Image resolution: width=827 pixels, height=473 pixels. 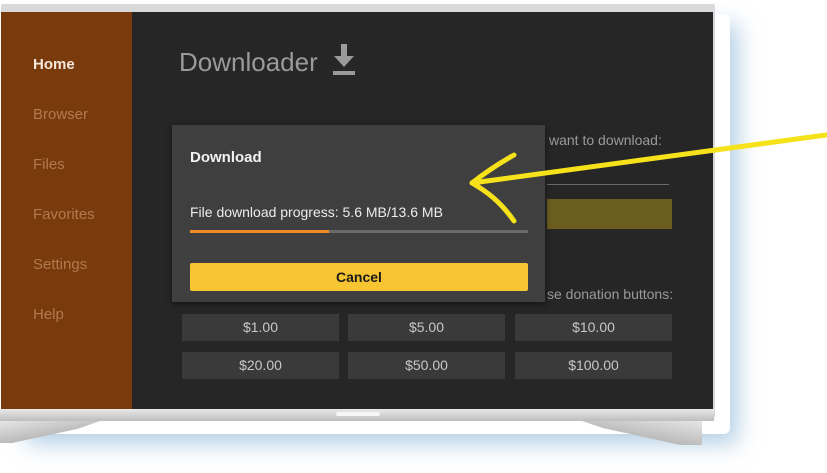 I want to click on cancel-button: Cancel, so click(x=359, y=277).